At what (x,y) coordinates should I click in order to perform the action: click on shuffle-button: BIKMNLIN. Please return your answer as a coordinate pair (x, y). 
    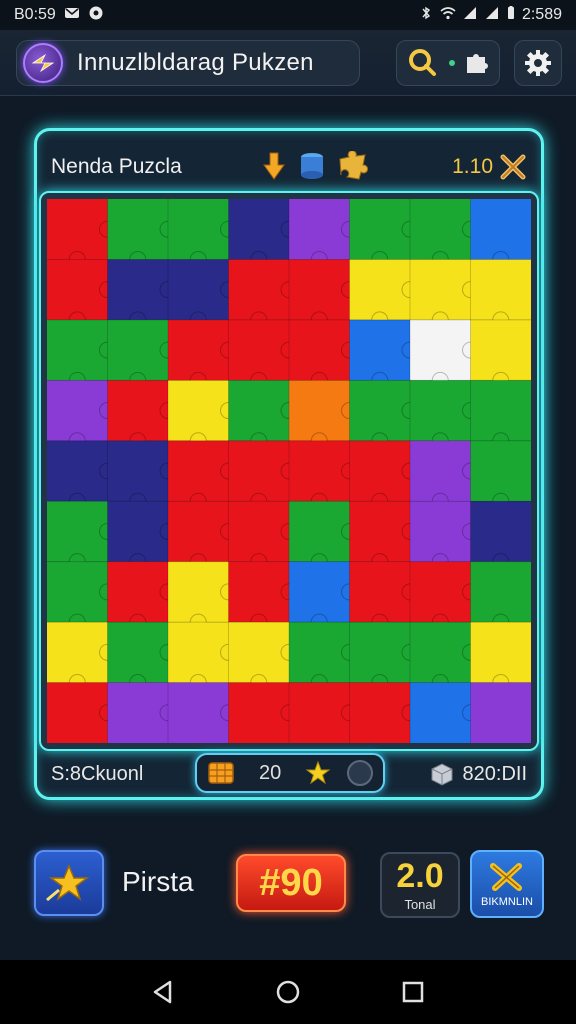
    Looking at the image, I should click on (507, 884).